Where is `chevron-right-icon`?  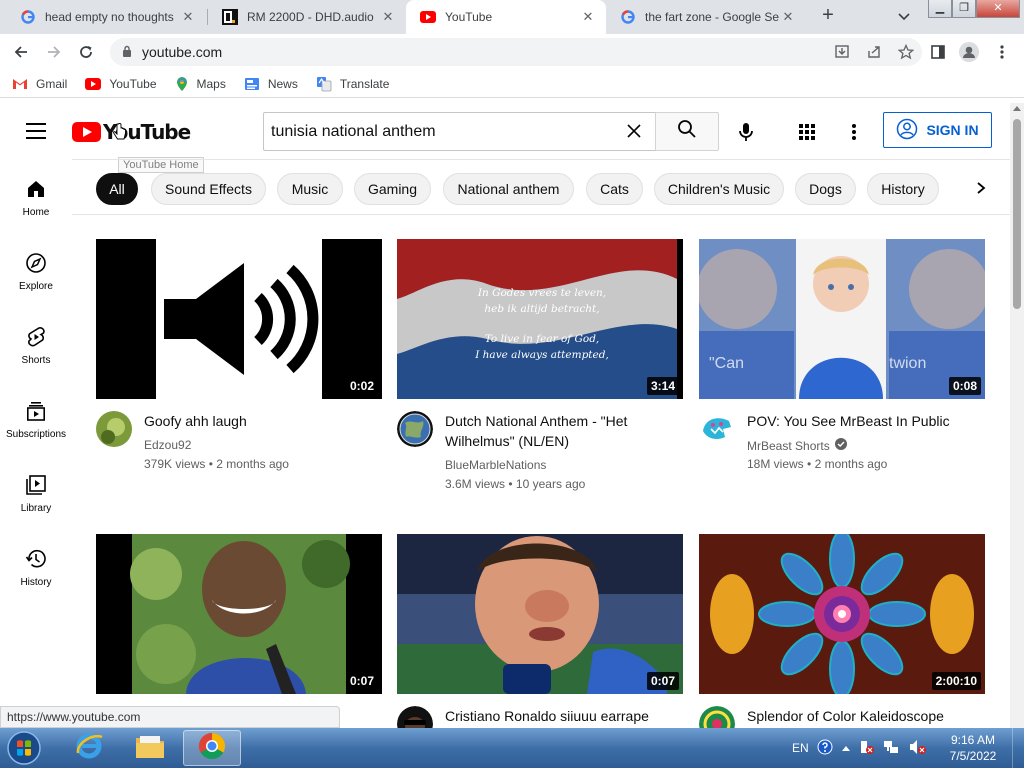 chevron-right-icon is located at coordinates (981, 188).